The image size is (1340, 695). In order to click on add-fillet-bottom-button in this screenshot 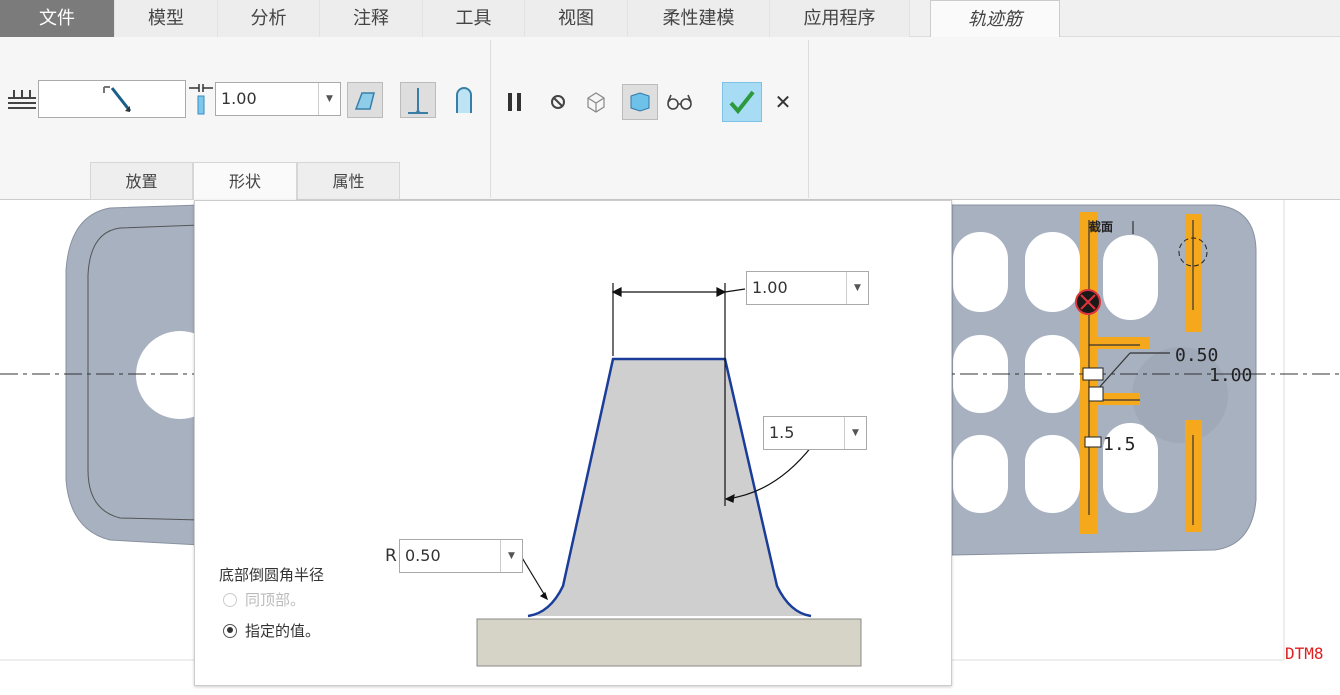, I will do `click(418, 100)`.